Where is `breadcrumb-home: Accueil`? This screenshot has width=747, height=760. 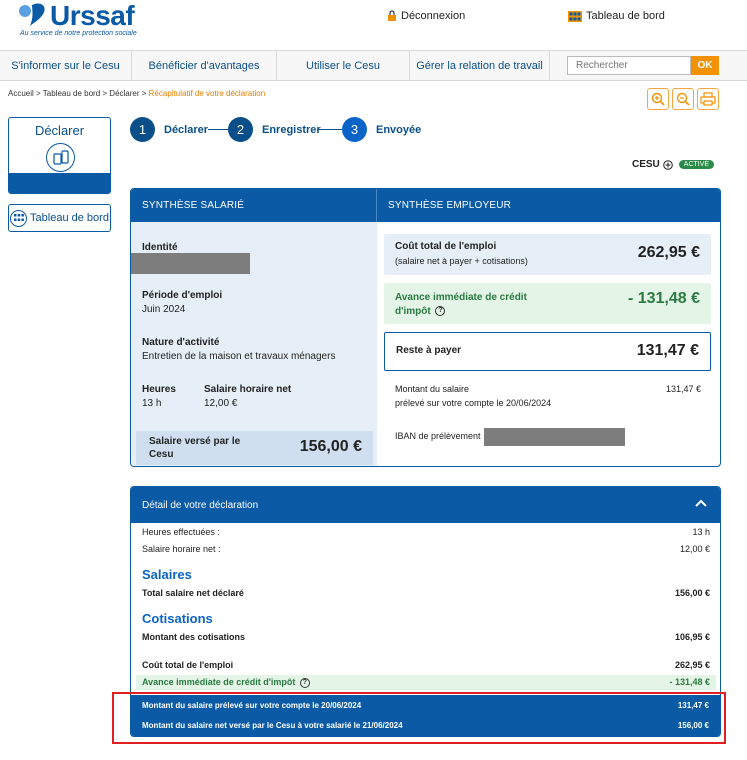
breadcrumb-home: Accueil is located at coordinates (21, 93).